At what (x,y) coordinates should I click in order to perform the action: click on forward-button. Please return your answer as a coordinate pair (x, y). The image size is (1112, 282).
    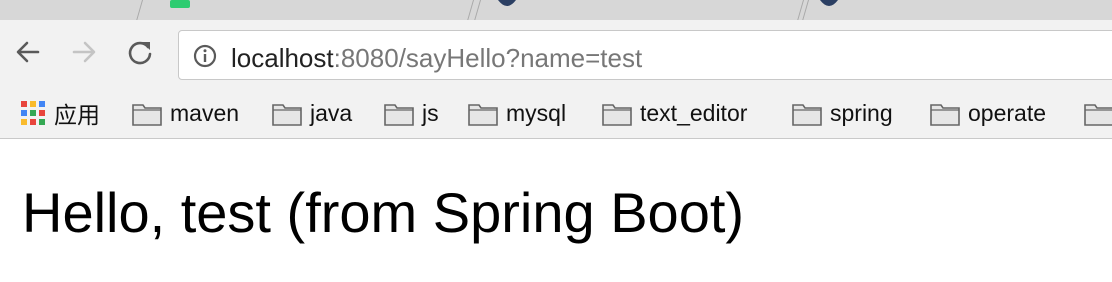
    Looking at the image, I should click on (84, 52).